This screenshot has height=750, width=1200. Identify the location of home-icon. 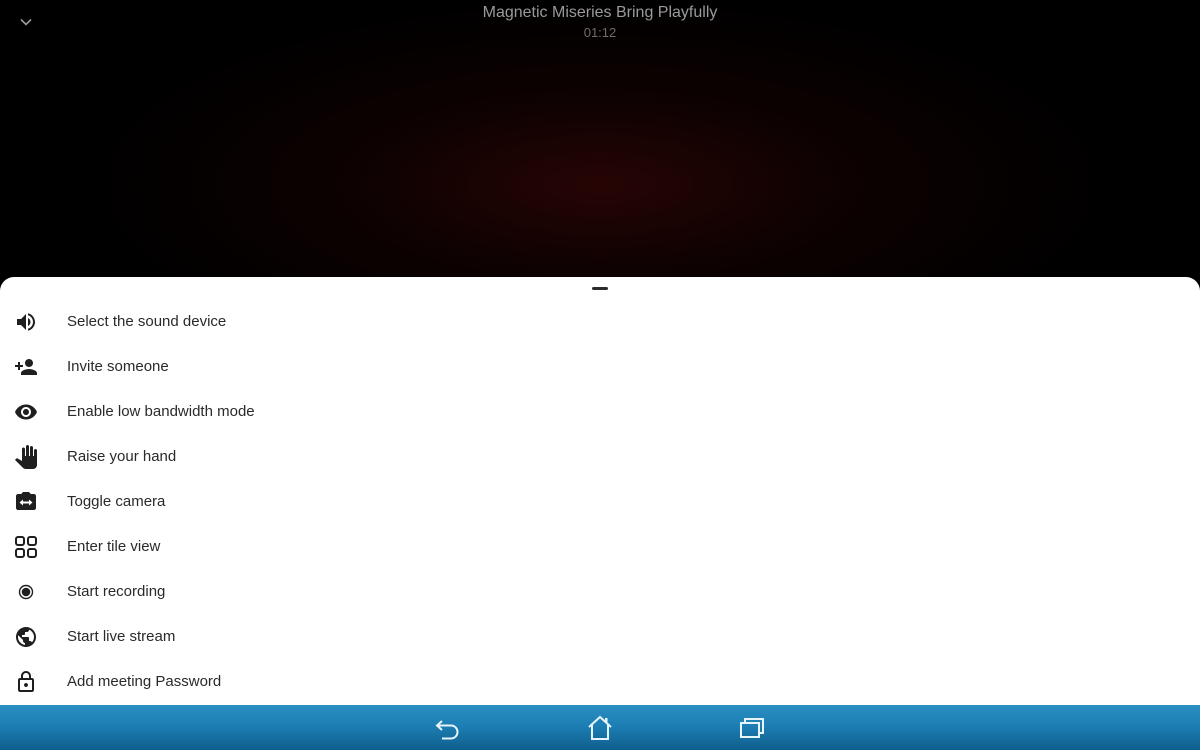
(600, 727).